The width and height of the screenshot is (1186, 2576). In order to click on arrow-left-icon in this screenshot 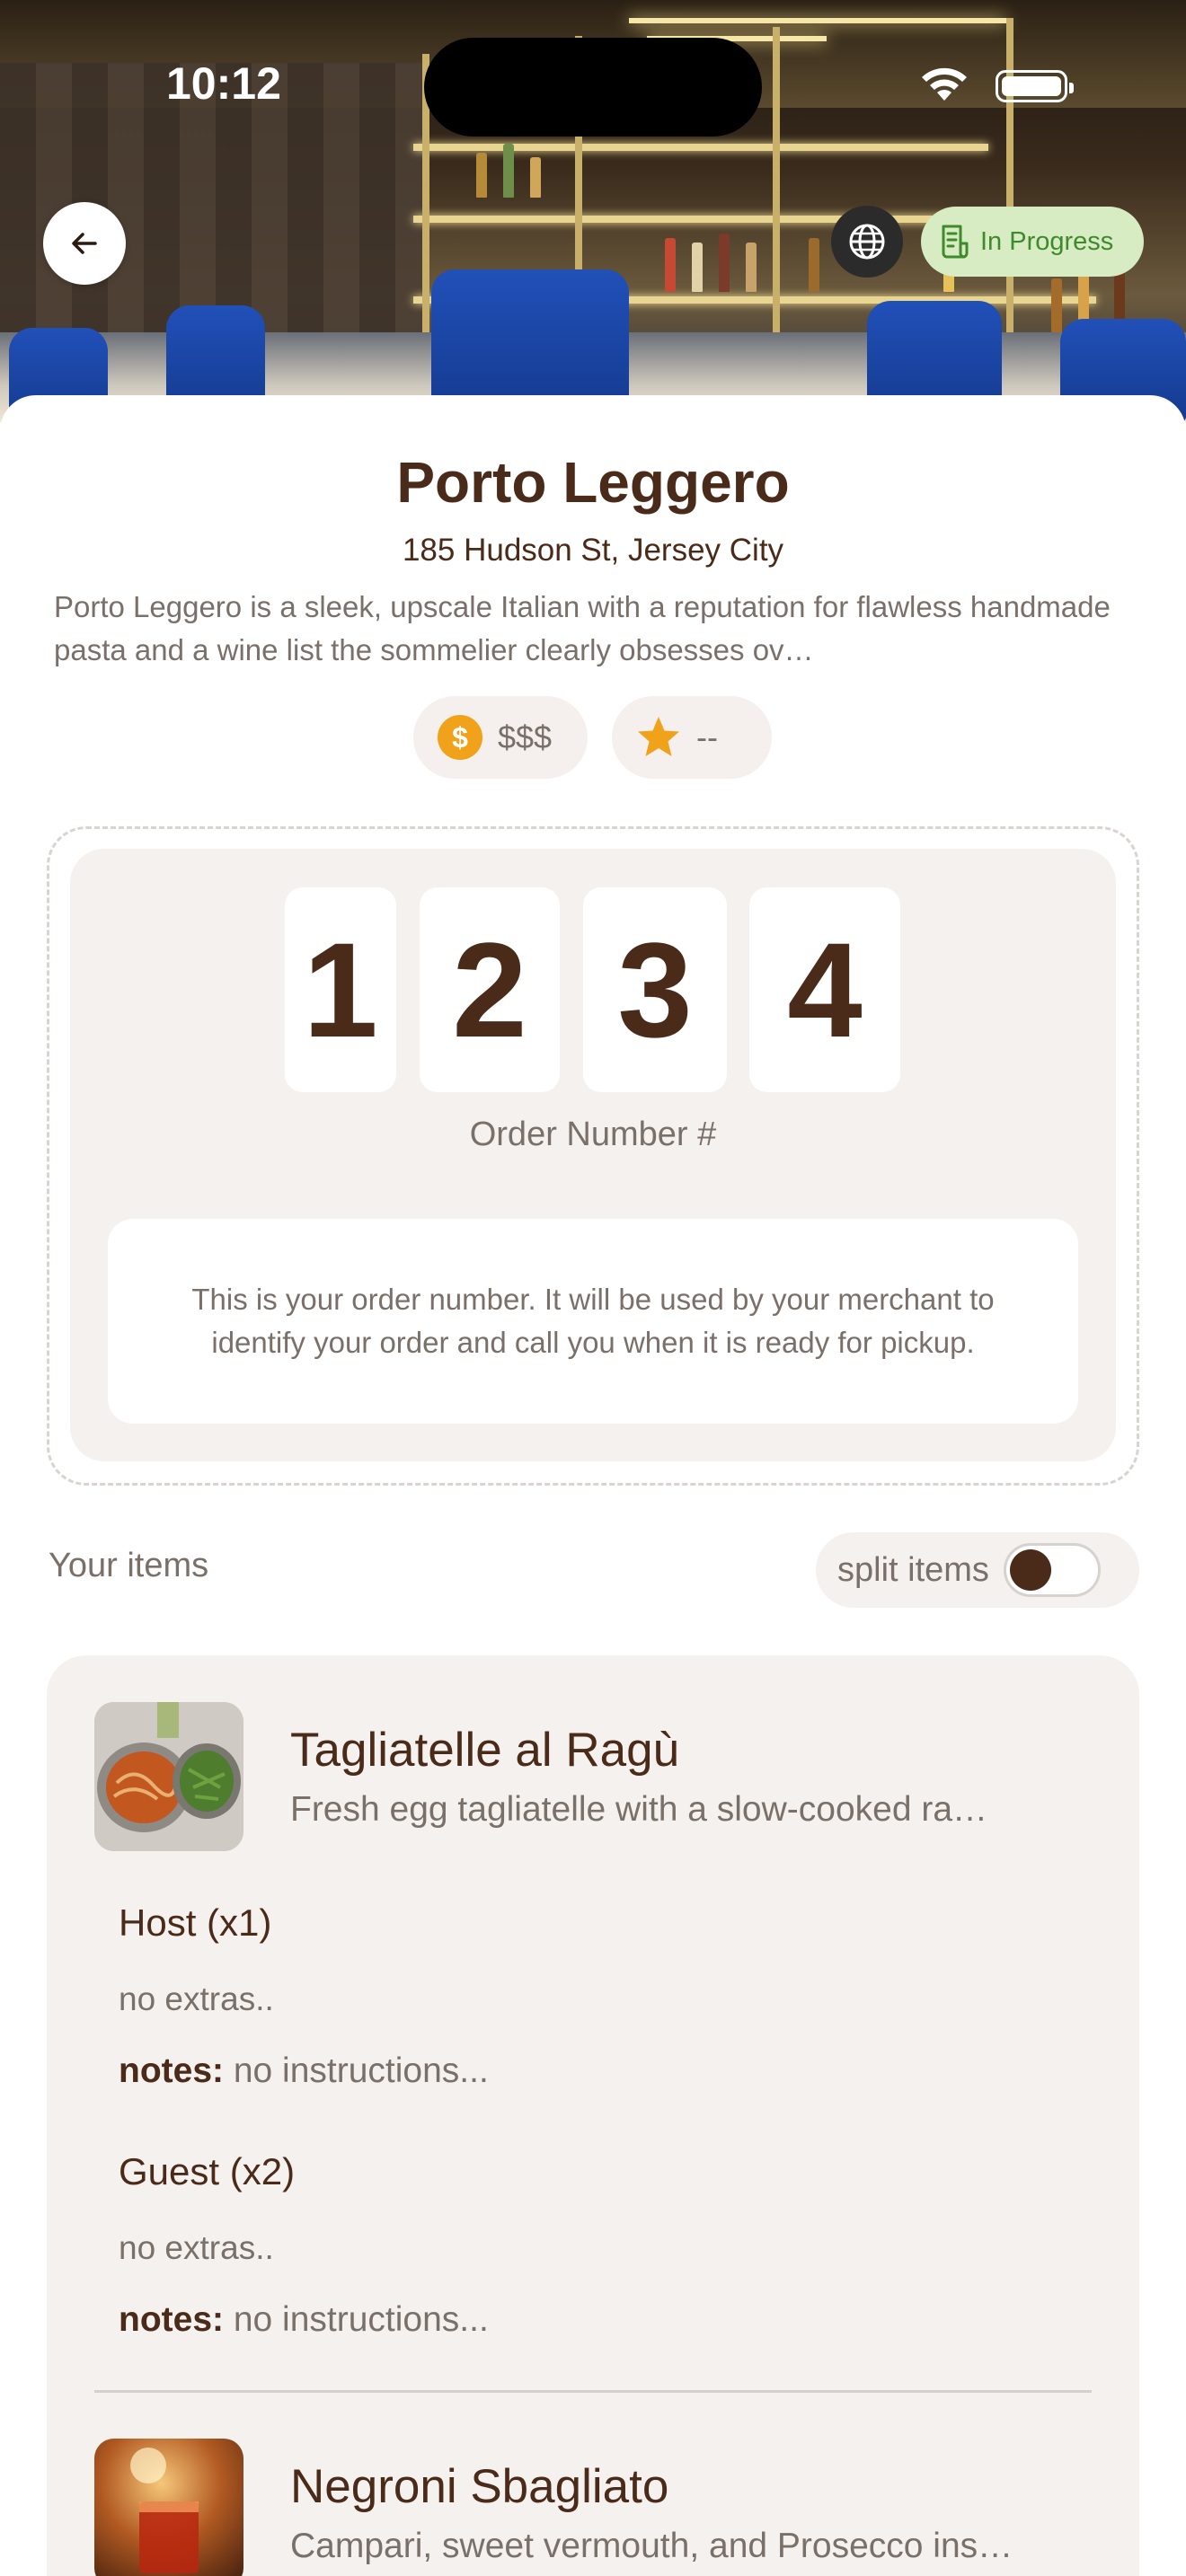, I will do `click(84, 243)`.